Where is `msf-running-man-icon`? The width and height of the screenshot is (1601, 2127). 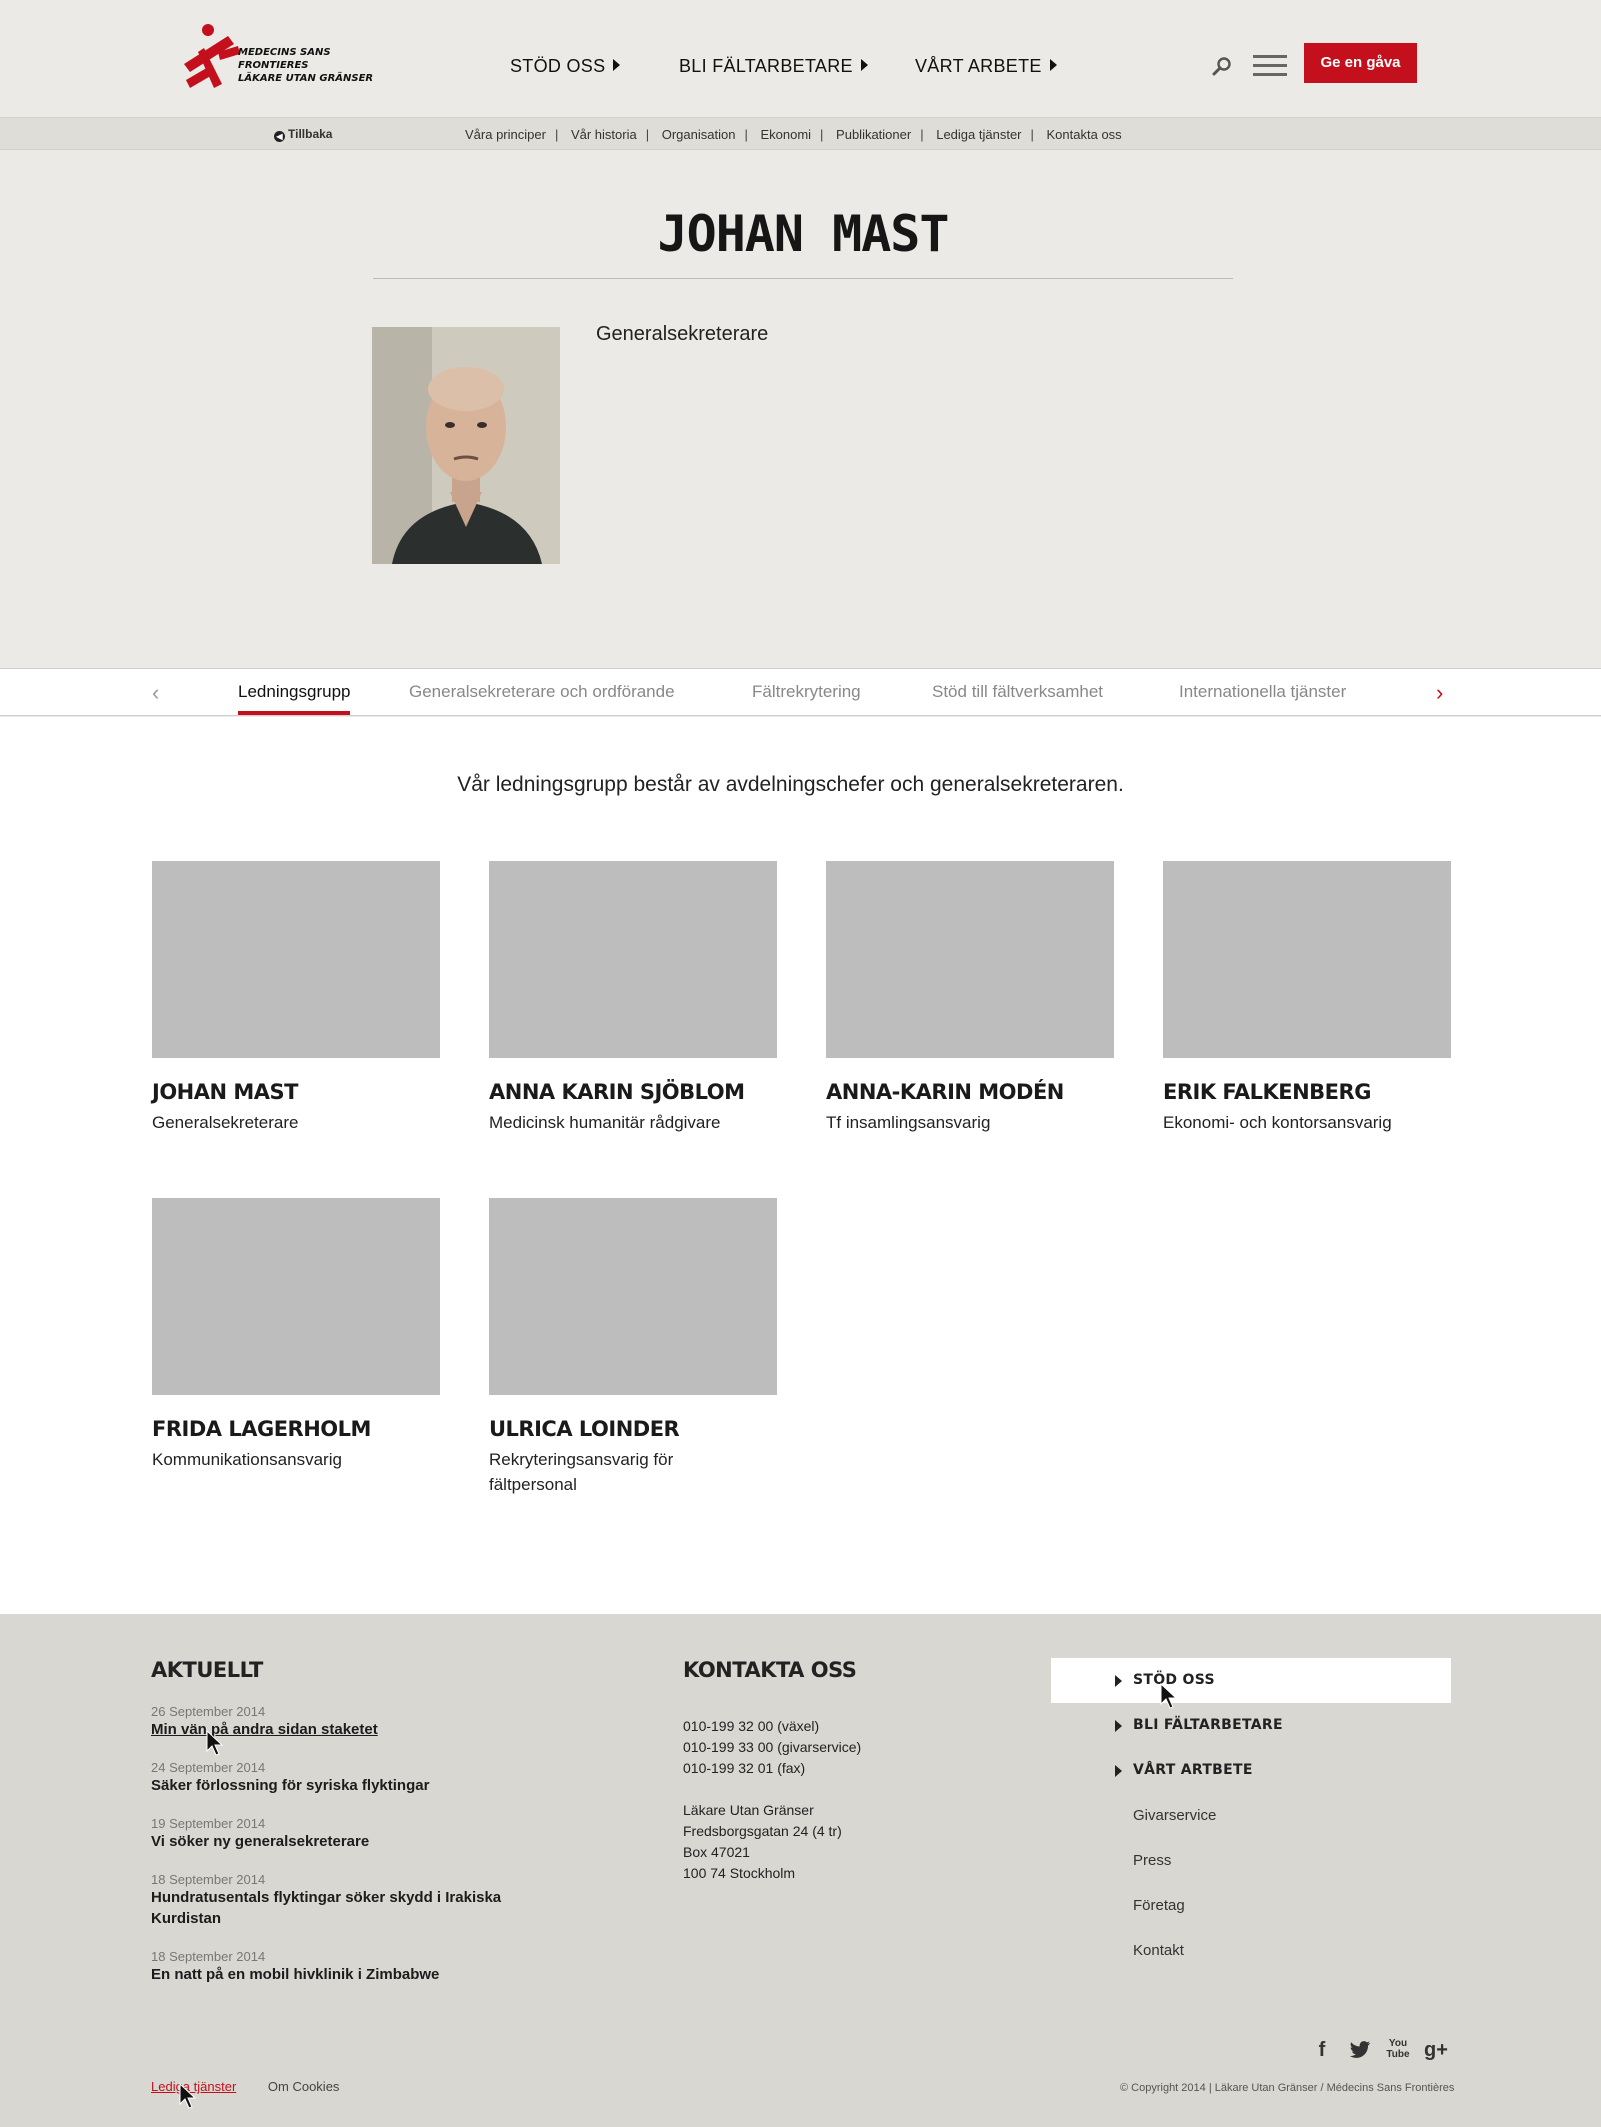
msf-running-man-icon is located at coordinates (212, 56).